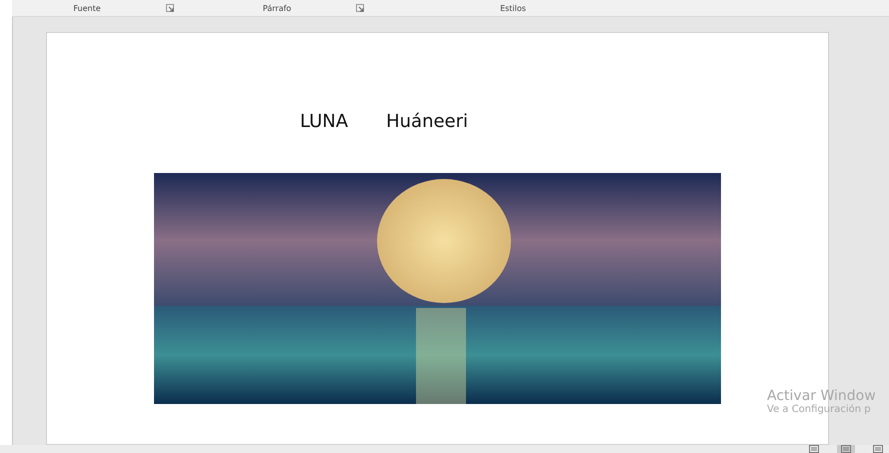  I want to click on ribbon-group-label: Fuente, so click(87, 8).